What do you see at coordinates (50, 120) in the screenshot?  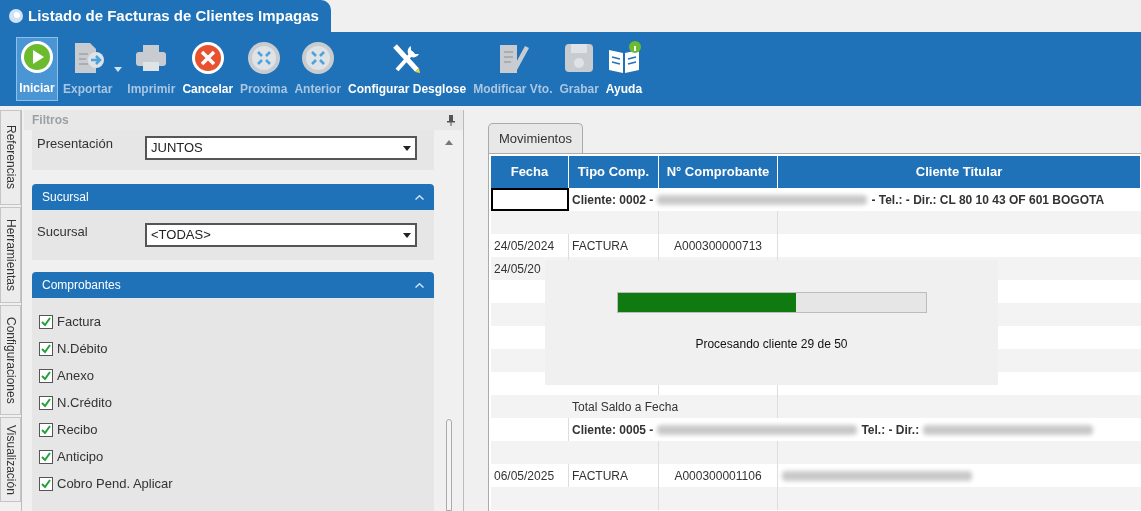 I see `panel-title: Filtros` at bounding box center [50, 120].